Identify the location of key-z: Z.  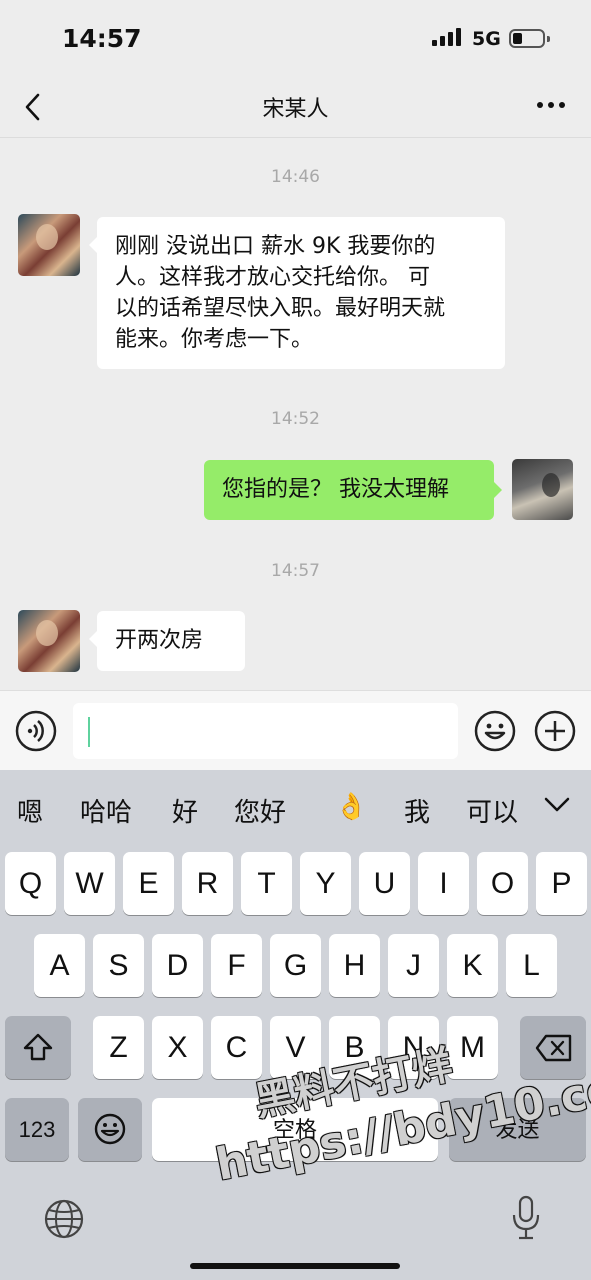
(118, 1047).